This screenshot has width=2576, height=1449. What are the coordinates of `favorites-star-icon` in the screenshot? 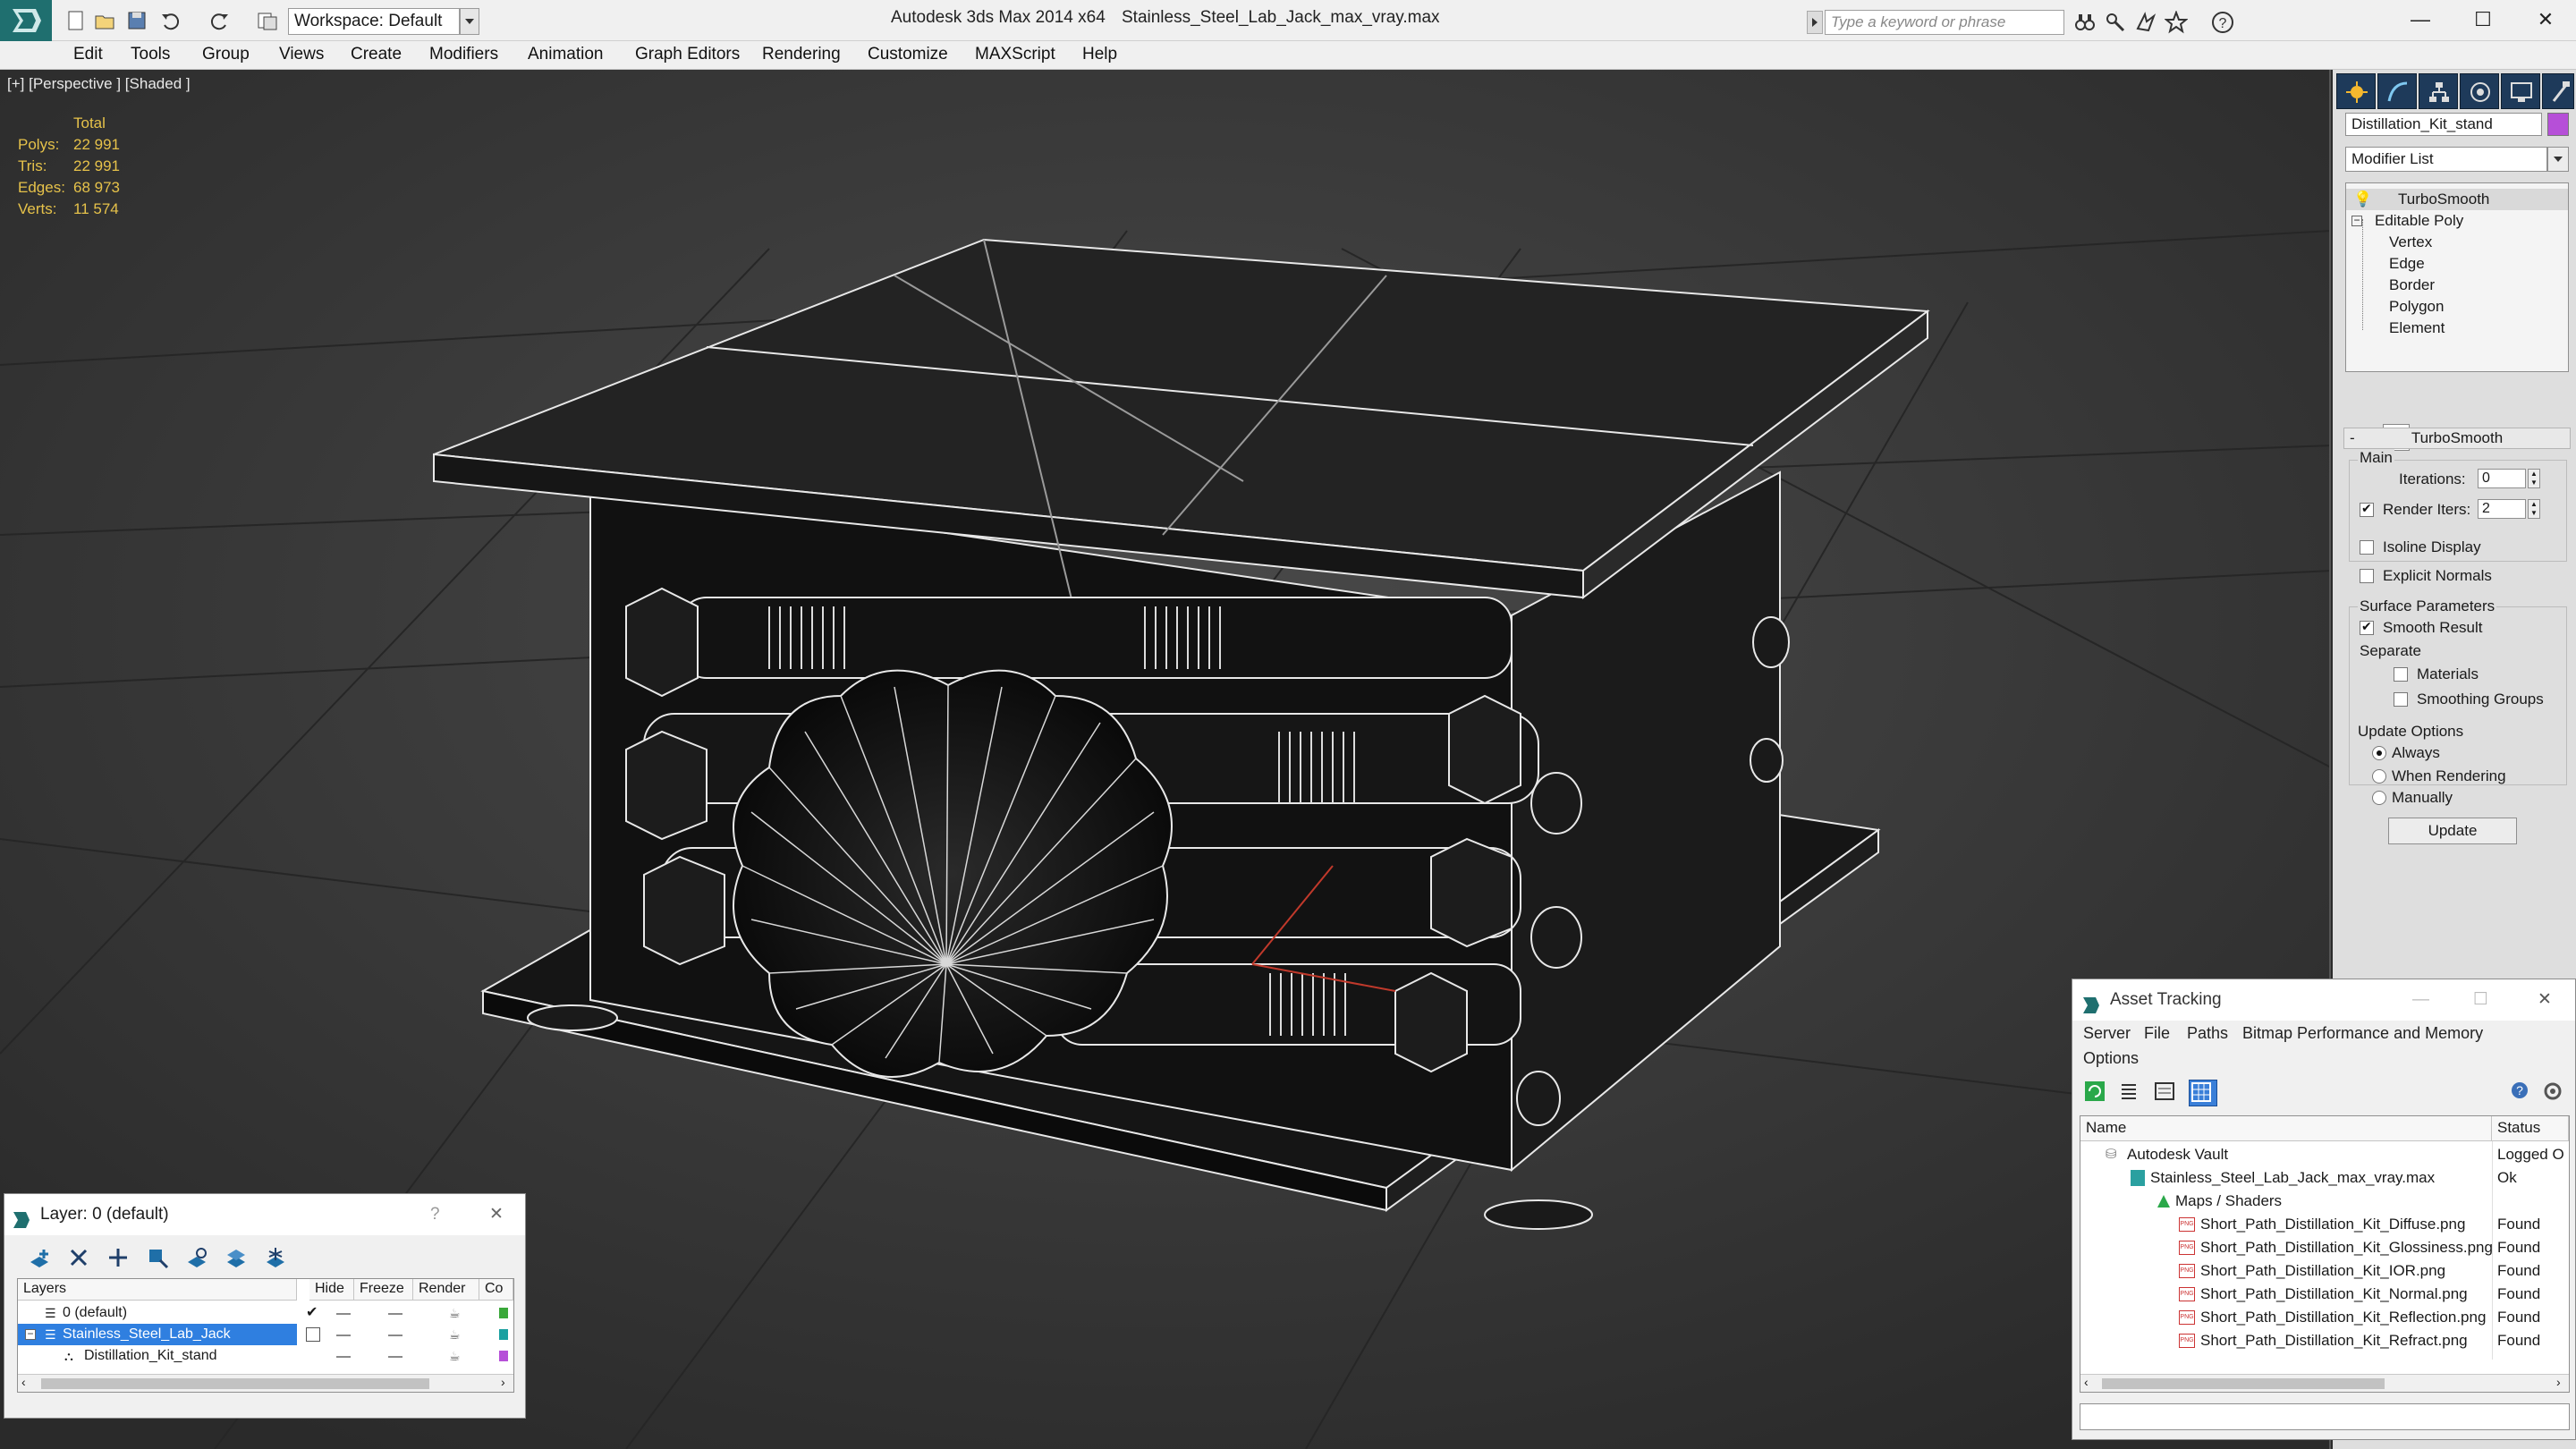 It's located at (2176, 22).